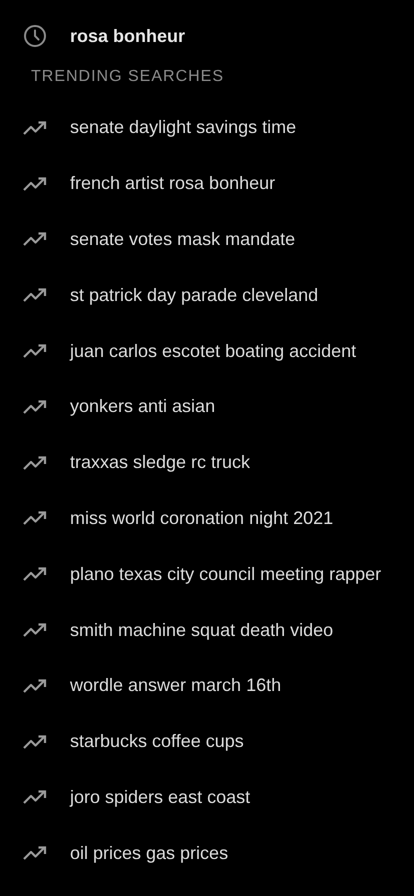 The image size is (414, 896). What do you see at coordinates (207, 128) in the screenshot?
I see `trending-search-item: senate daylight savings time` at bounding box center [207, 128].